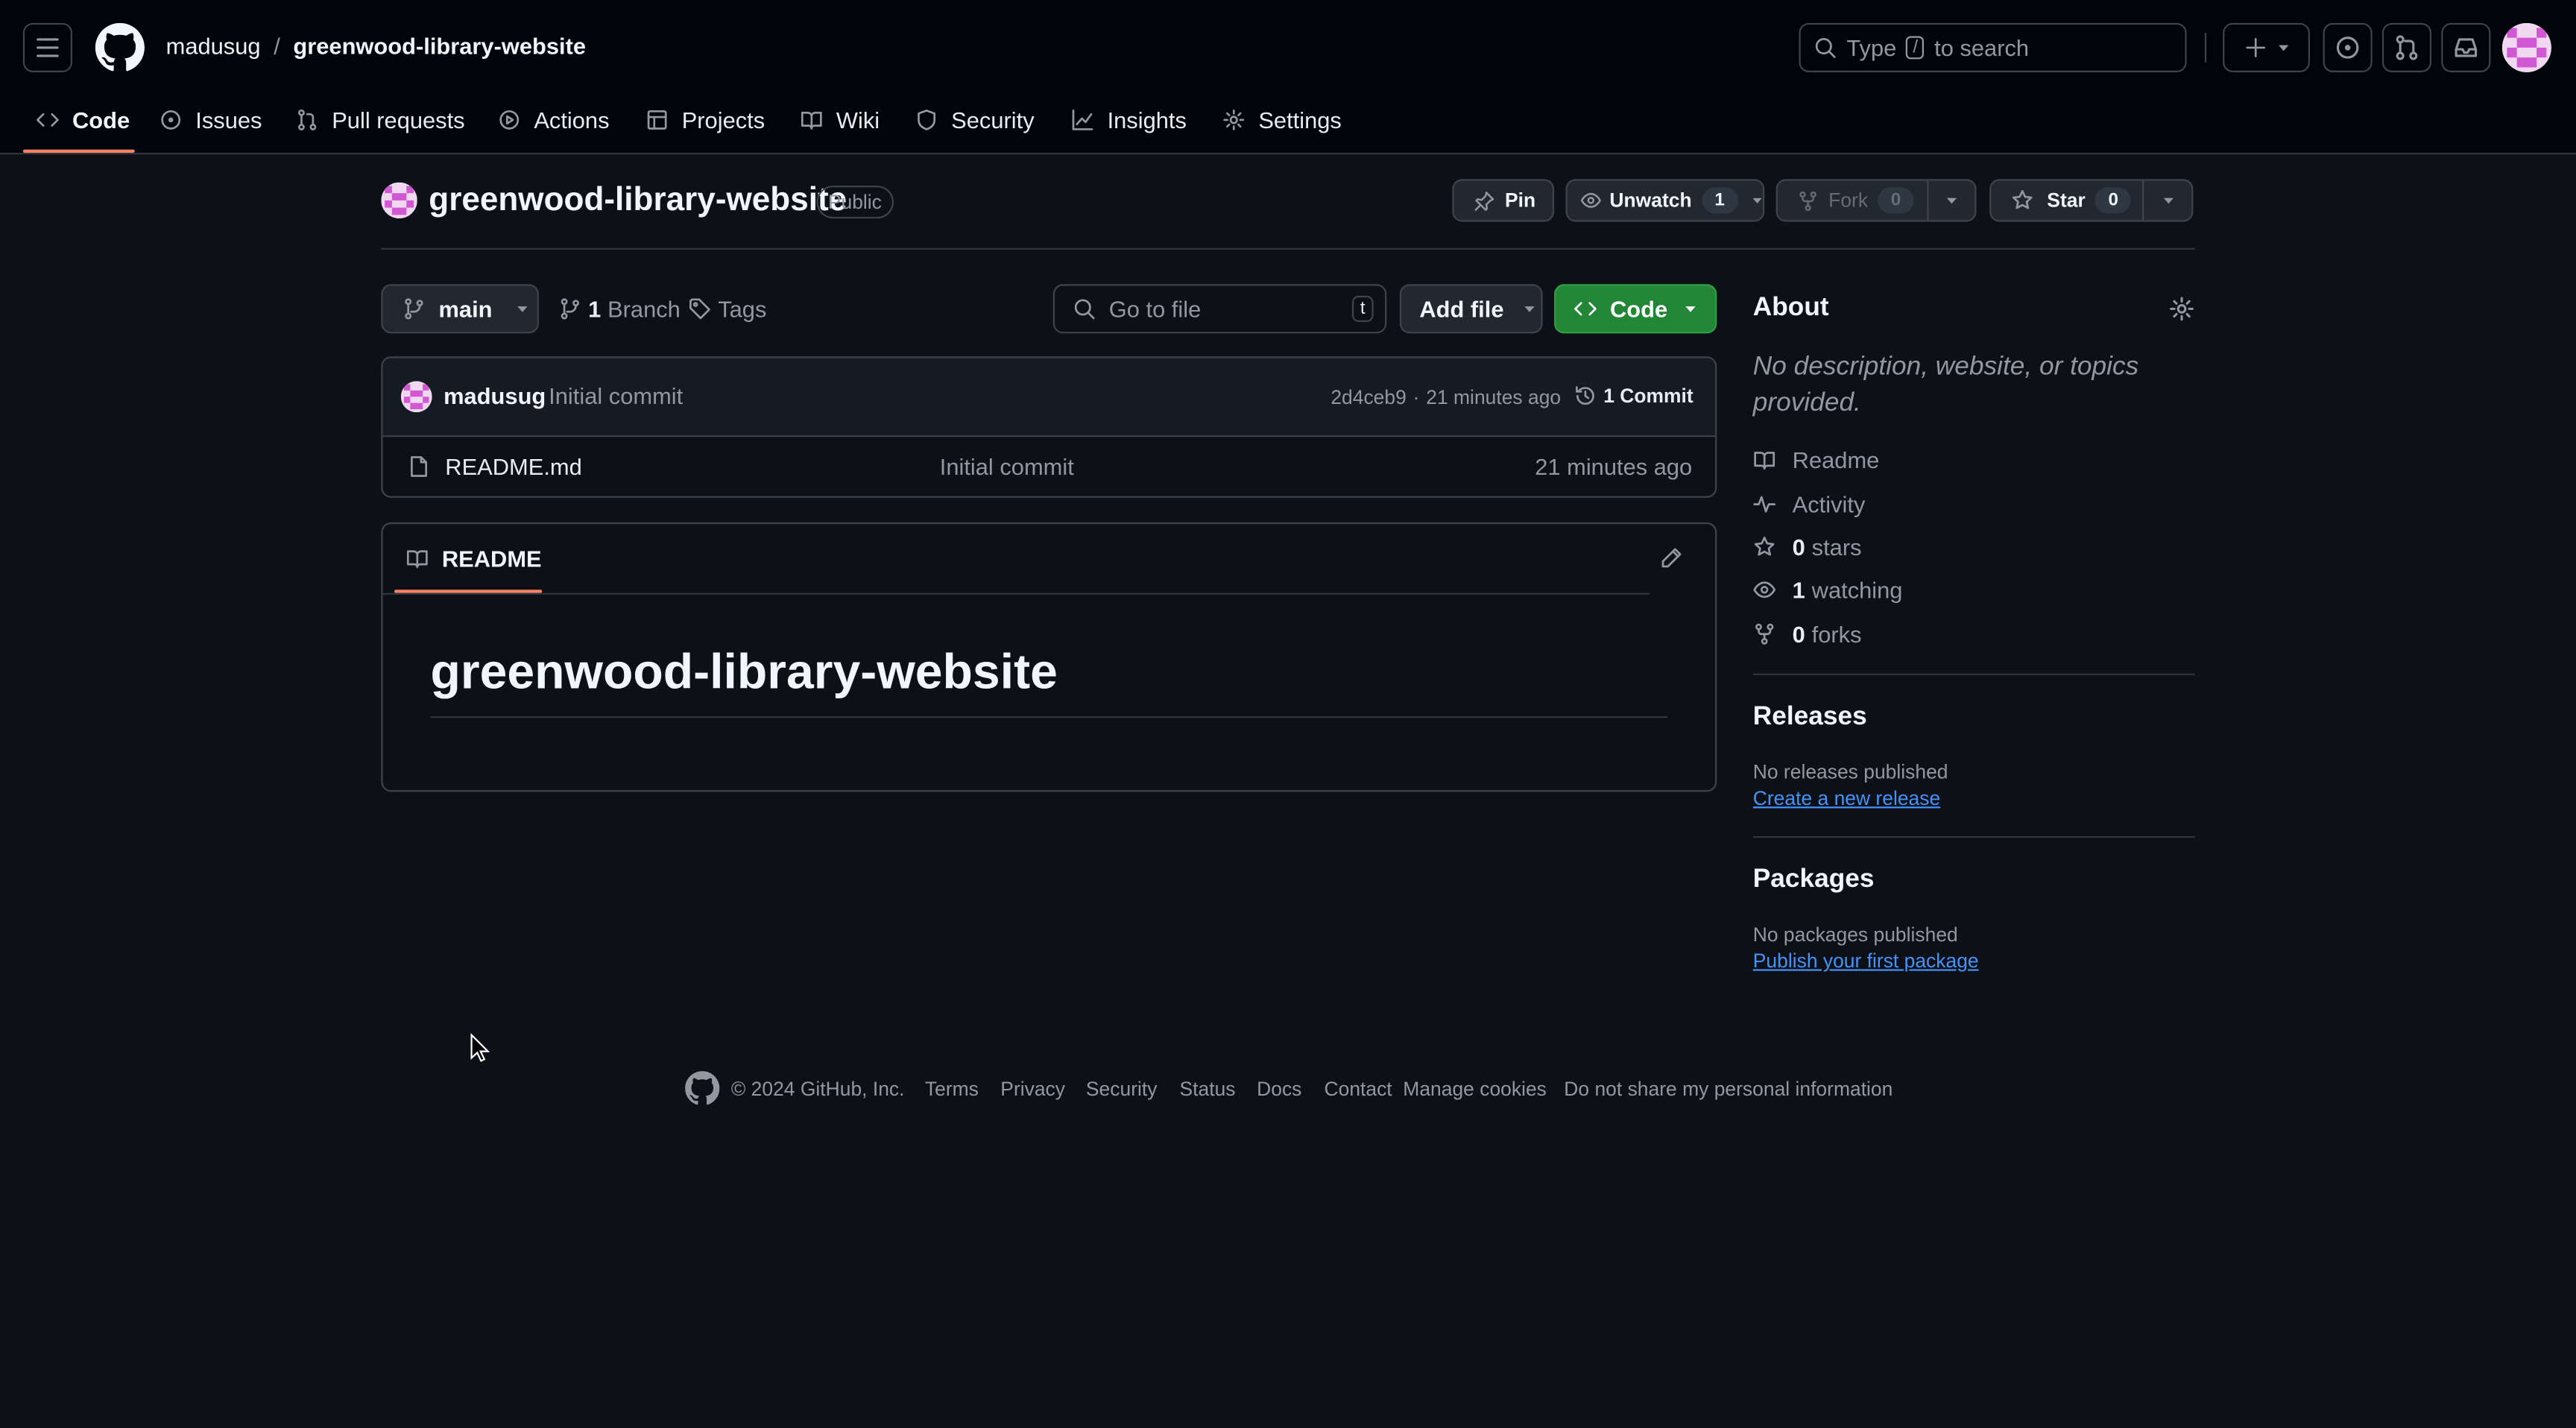  I want to click on footer-link-do-not-share: Do not share my personal information, so click(1728, 1089).